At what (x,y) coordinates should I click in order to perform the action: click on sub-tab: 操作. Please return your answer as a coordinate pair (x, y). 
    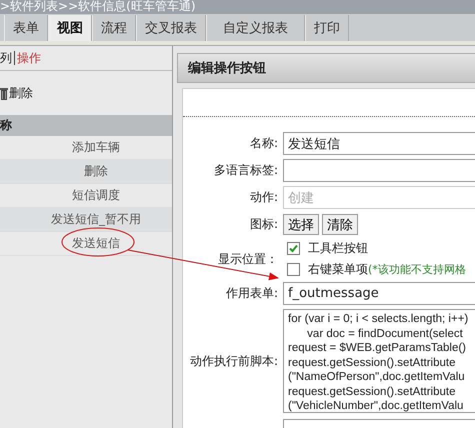
    Looking at the image, I should click on (29, 58).